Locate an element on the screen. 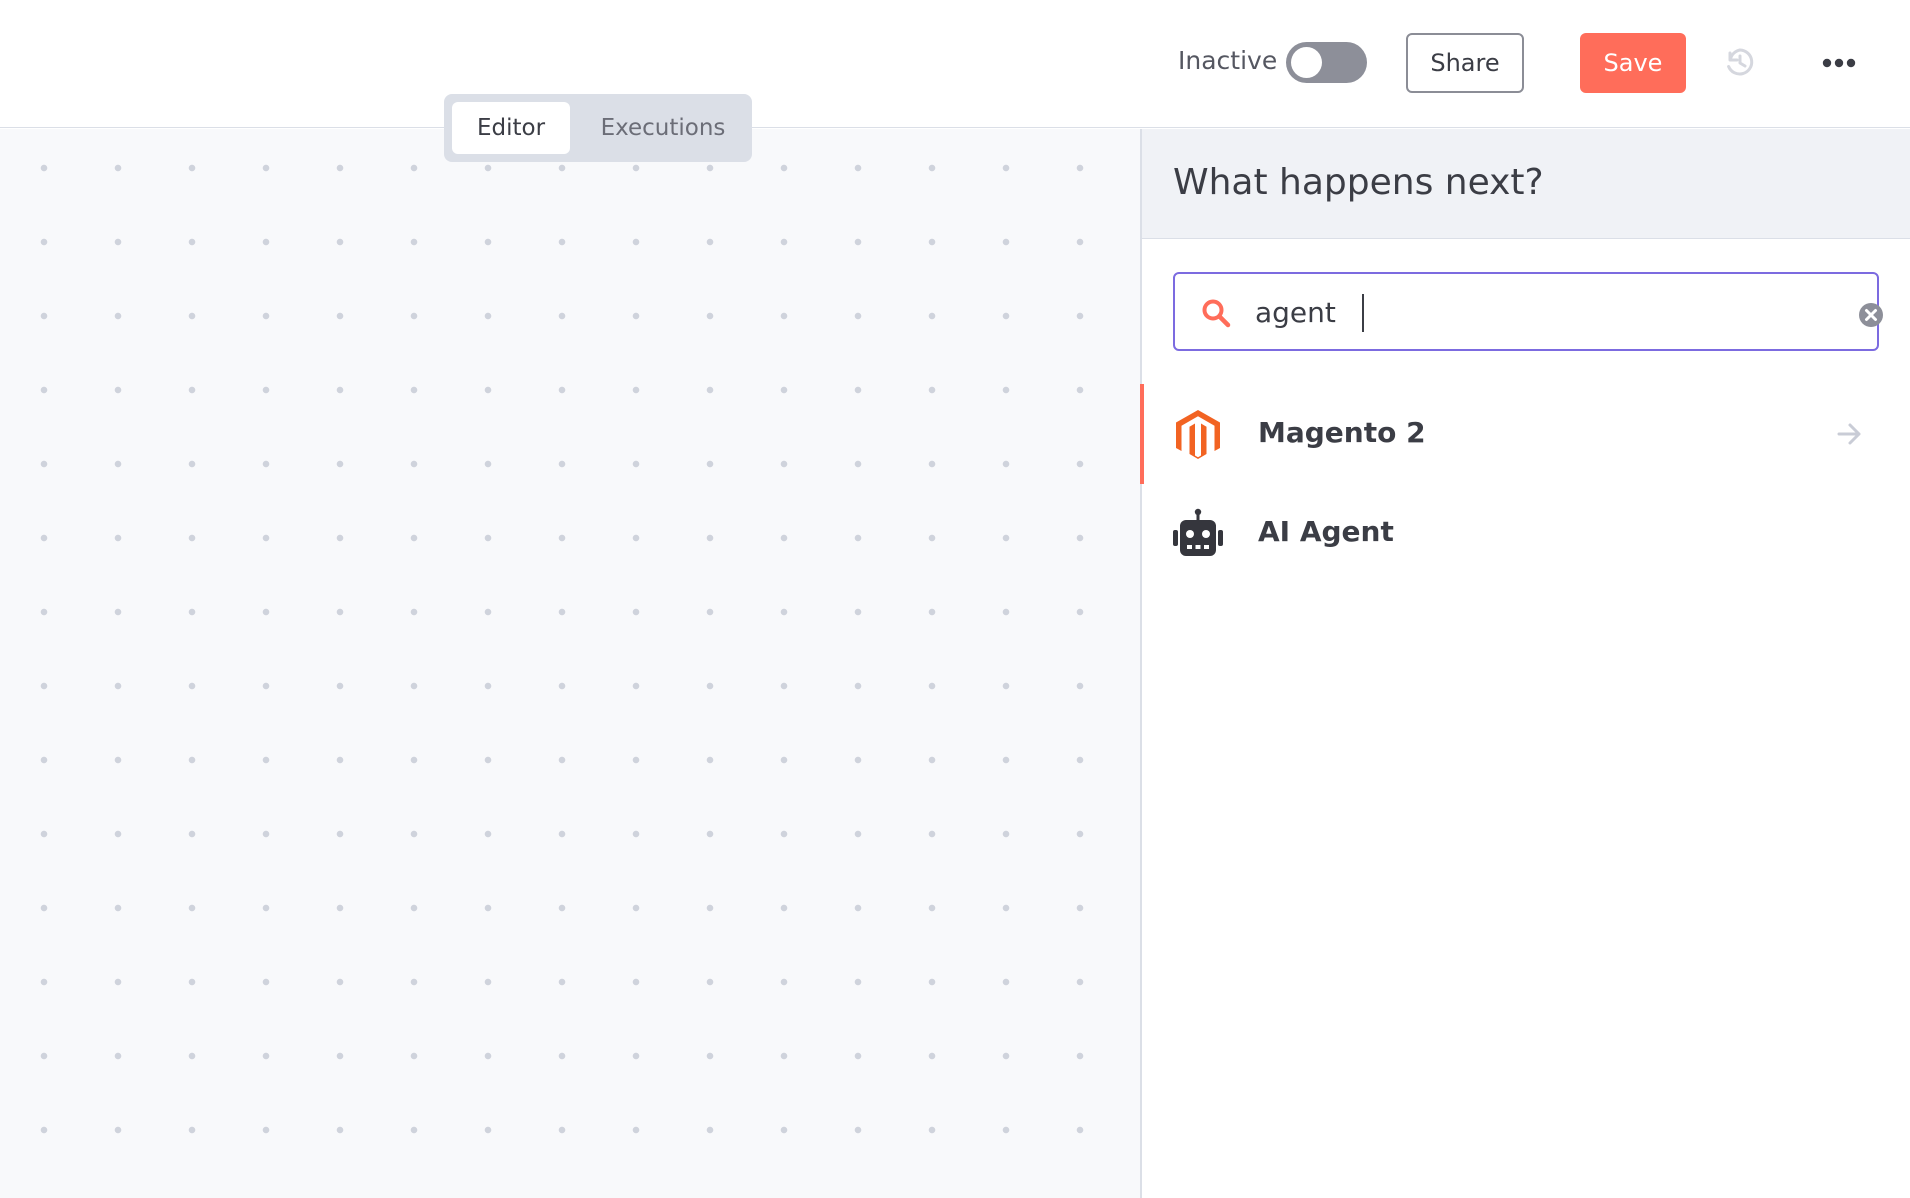  panel-header: What happens next? is located at coordinates (1526, 184).